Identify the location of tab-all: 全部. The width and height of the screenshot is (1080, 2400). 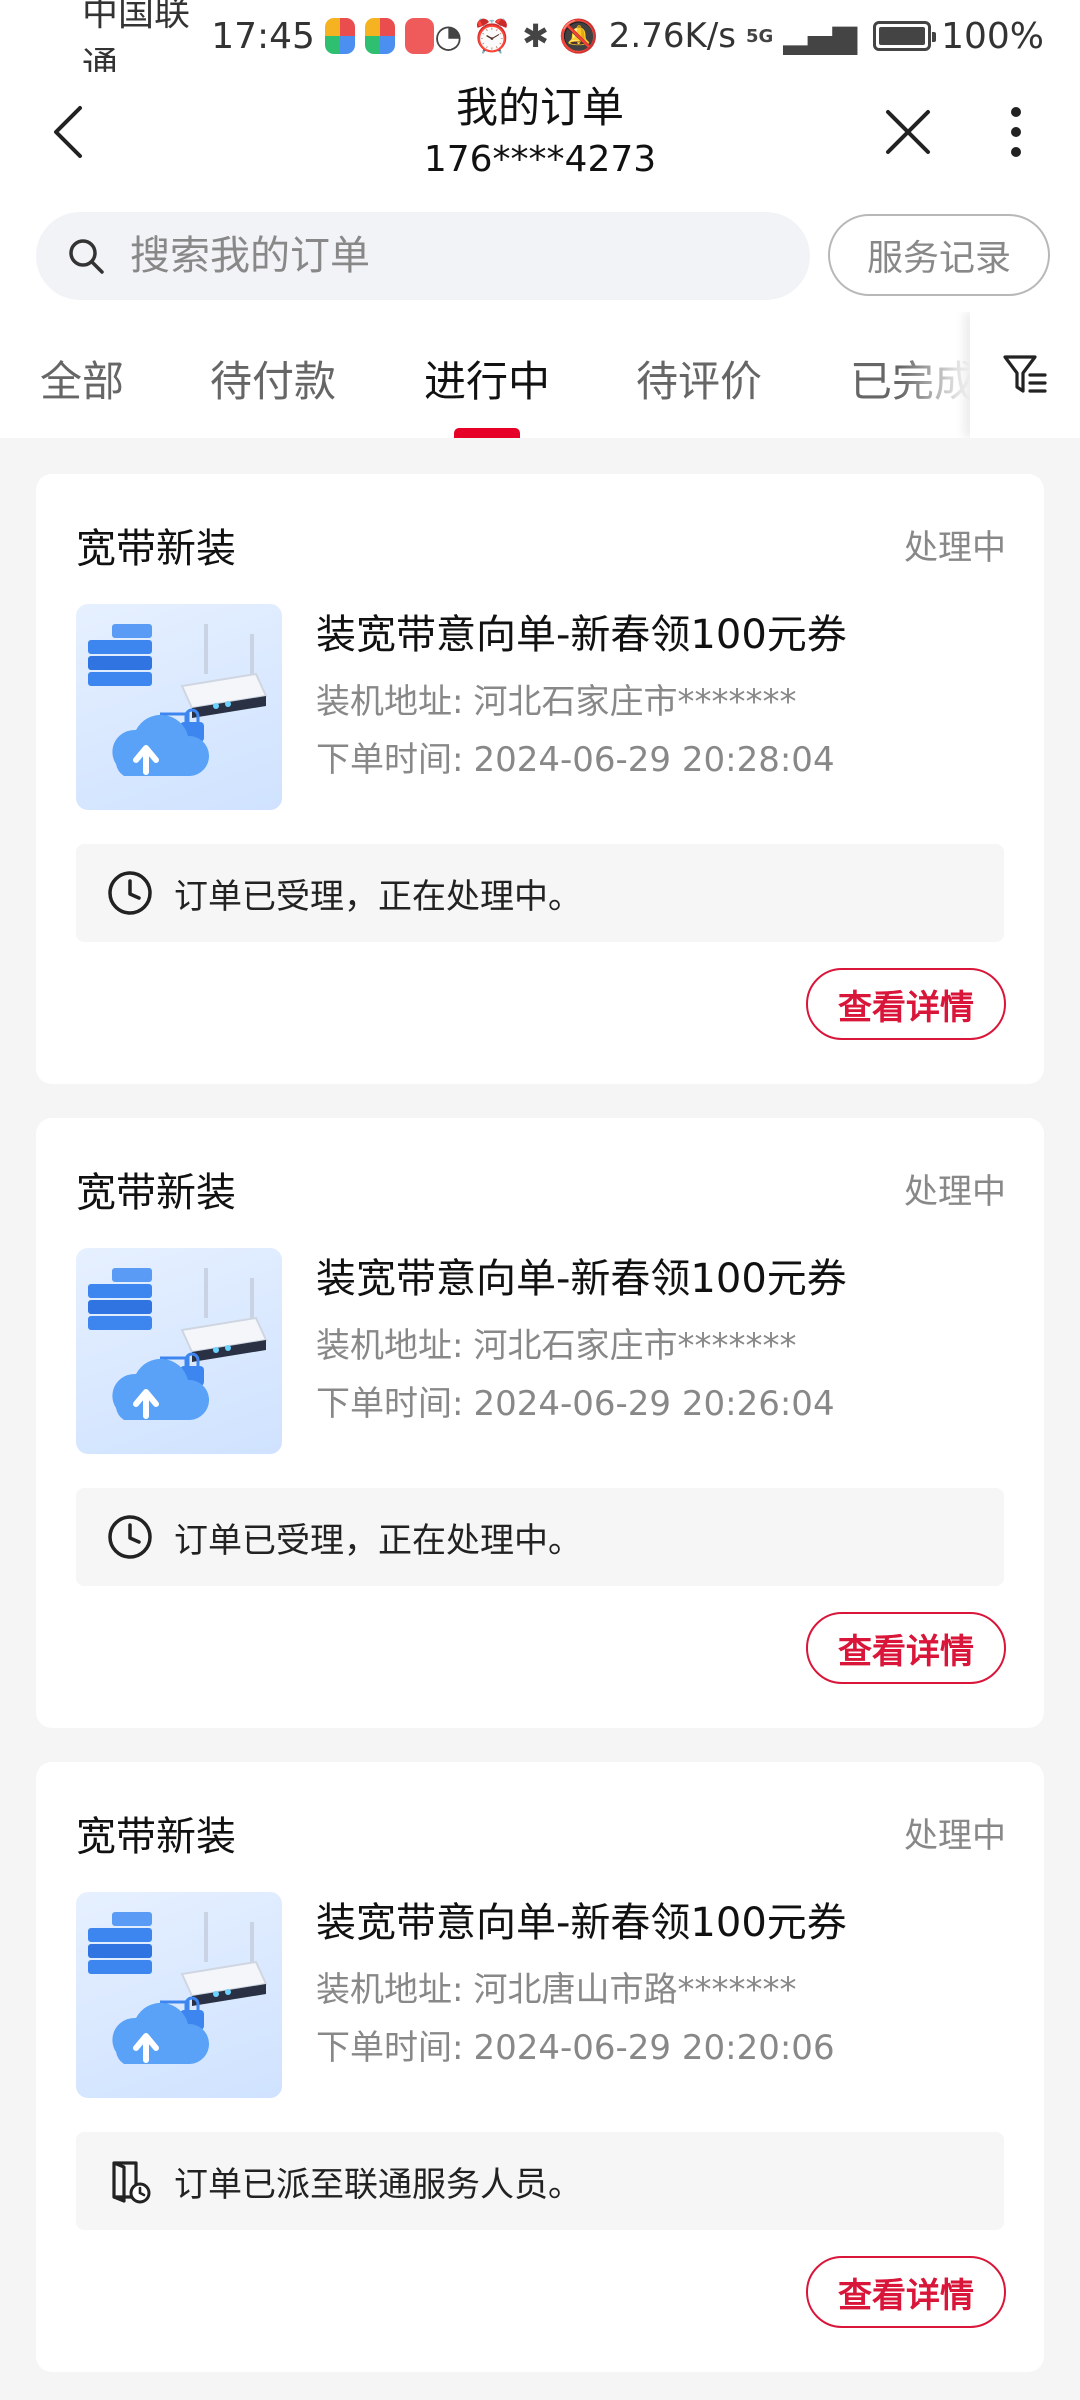
(82, 378).